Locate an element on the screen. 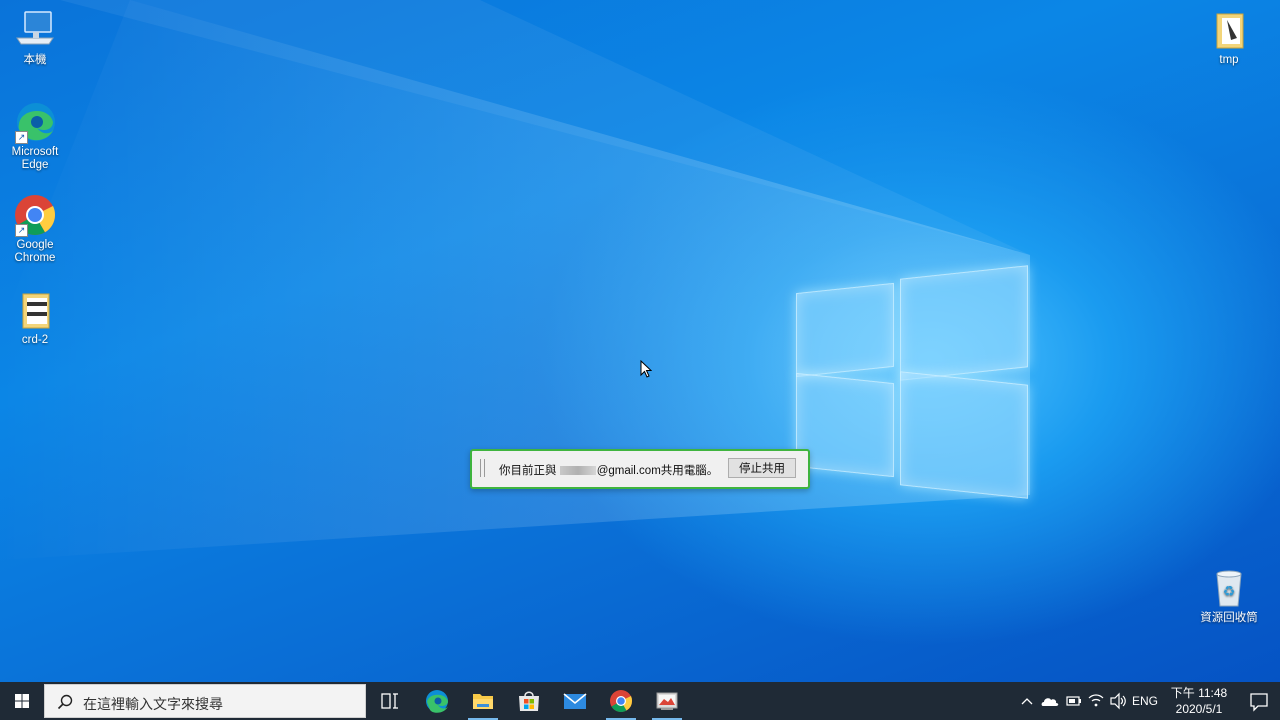 Image resolution: width=1280 pixels, height=720 pixels. stop-sharing-button: 停止共用 is located at coordinates (762, 468).